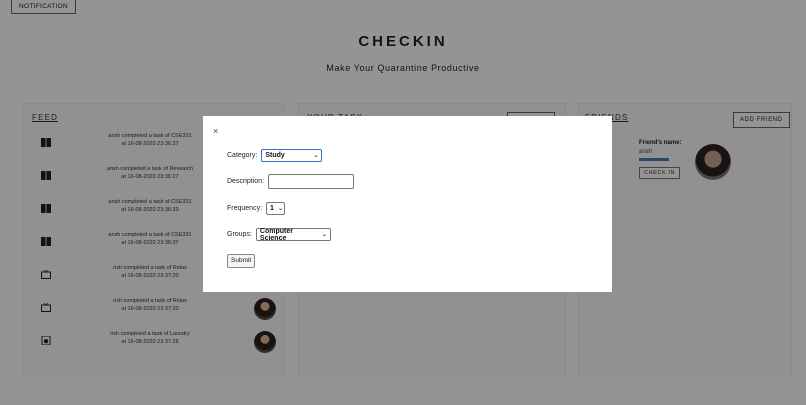  Describe the element at coordinates (239, 234) in the screenshot. I see `groups-label: Groups:` at that location.